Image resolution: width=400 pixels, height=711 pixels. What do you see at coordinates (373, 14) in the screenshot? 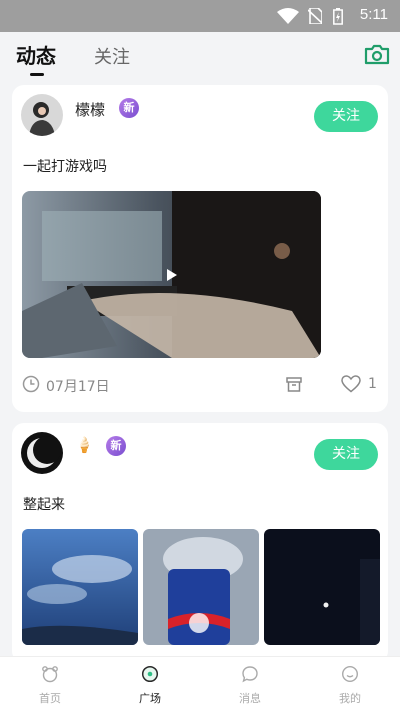
I see `status-time: 5:11` at bounding box center [373, 14].